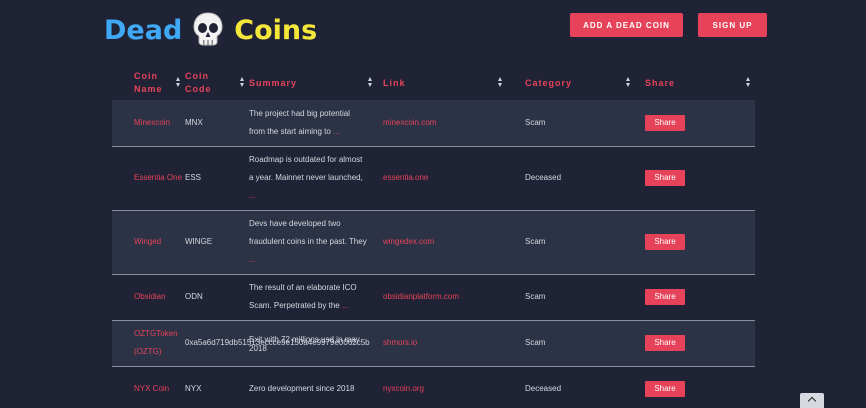  Describe the element at coordinates (660, 82) in the screenshot. I see `column-header-share-label: Share` at that location.